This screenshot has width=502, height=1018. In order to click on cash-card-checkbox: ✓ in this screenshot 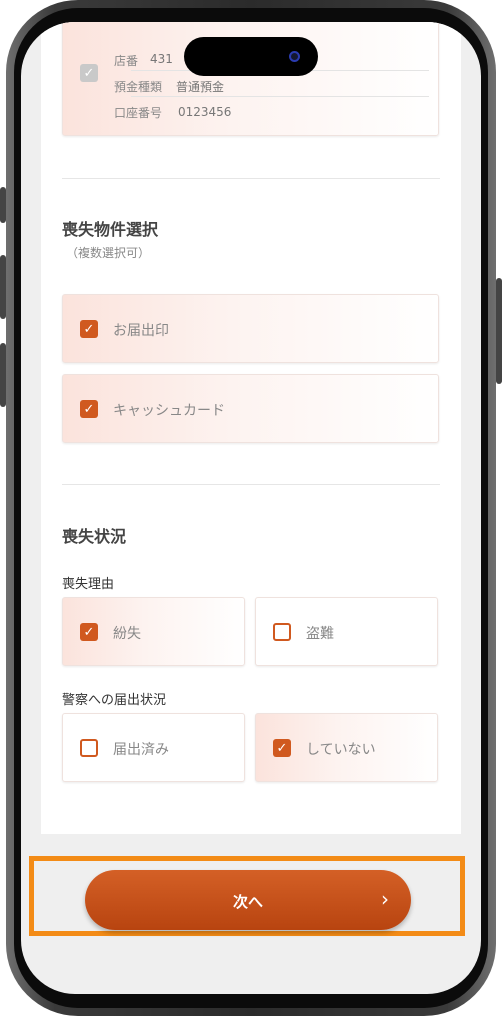, I will do `click(89, 409)`.